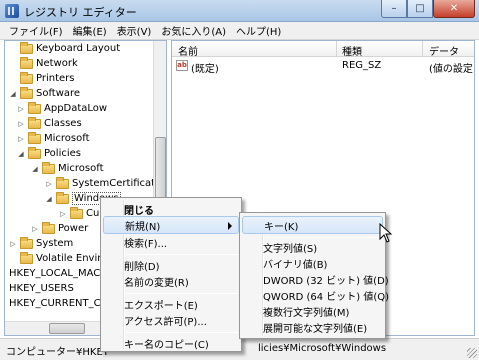 The height and width of the screenshot is (360, 479). I want to click on status-path-right: licies¥Microsoft¥Windows, so click(322, 348).